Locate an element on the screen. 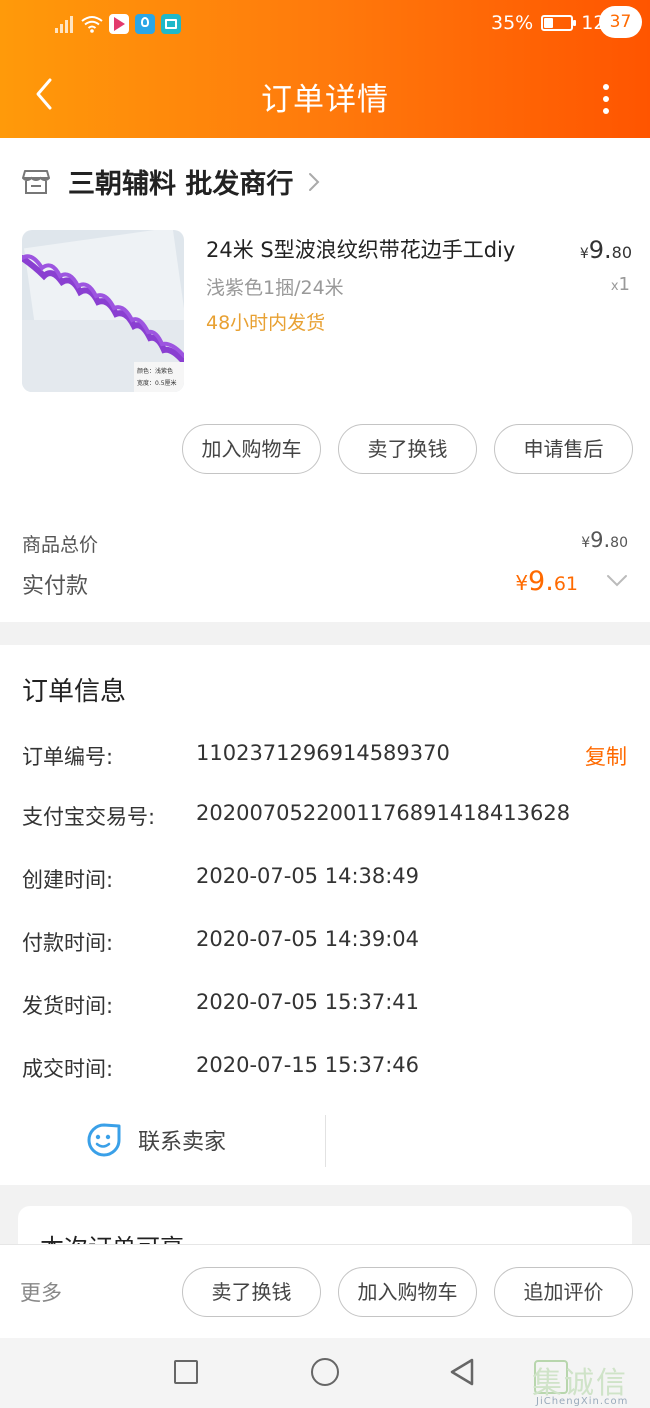 This screenshot has width=650, height=1408. chevron-right-icon is located at coordinates (314, 181).